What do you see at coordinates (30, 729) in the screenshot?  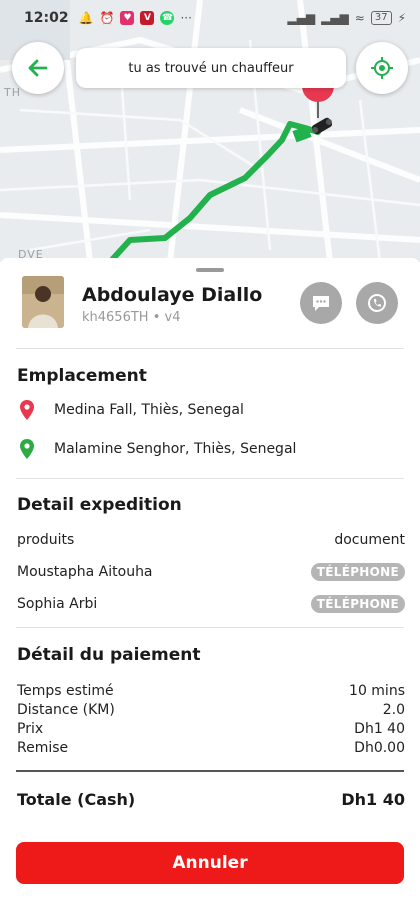 I see `payment-label: Prix` at bounding box center [30, 729].